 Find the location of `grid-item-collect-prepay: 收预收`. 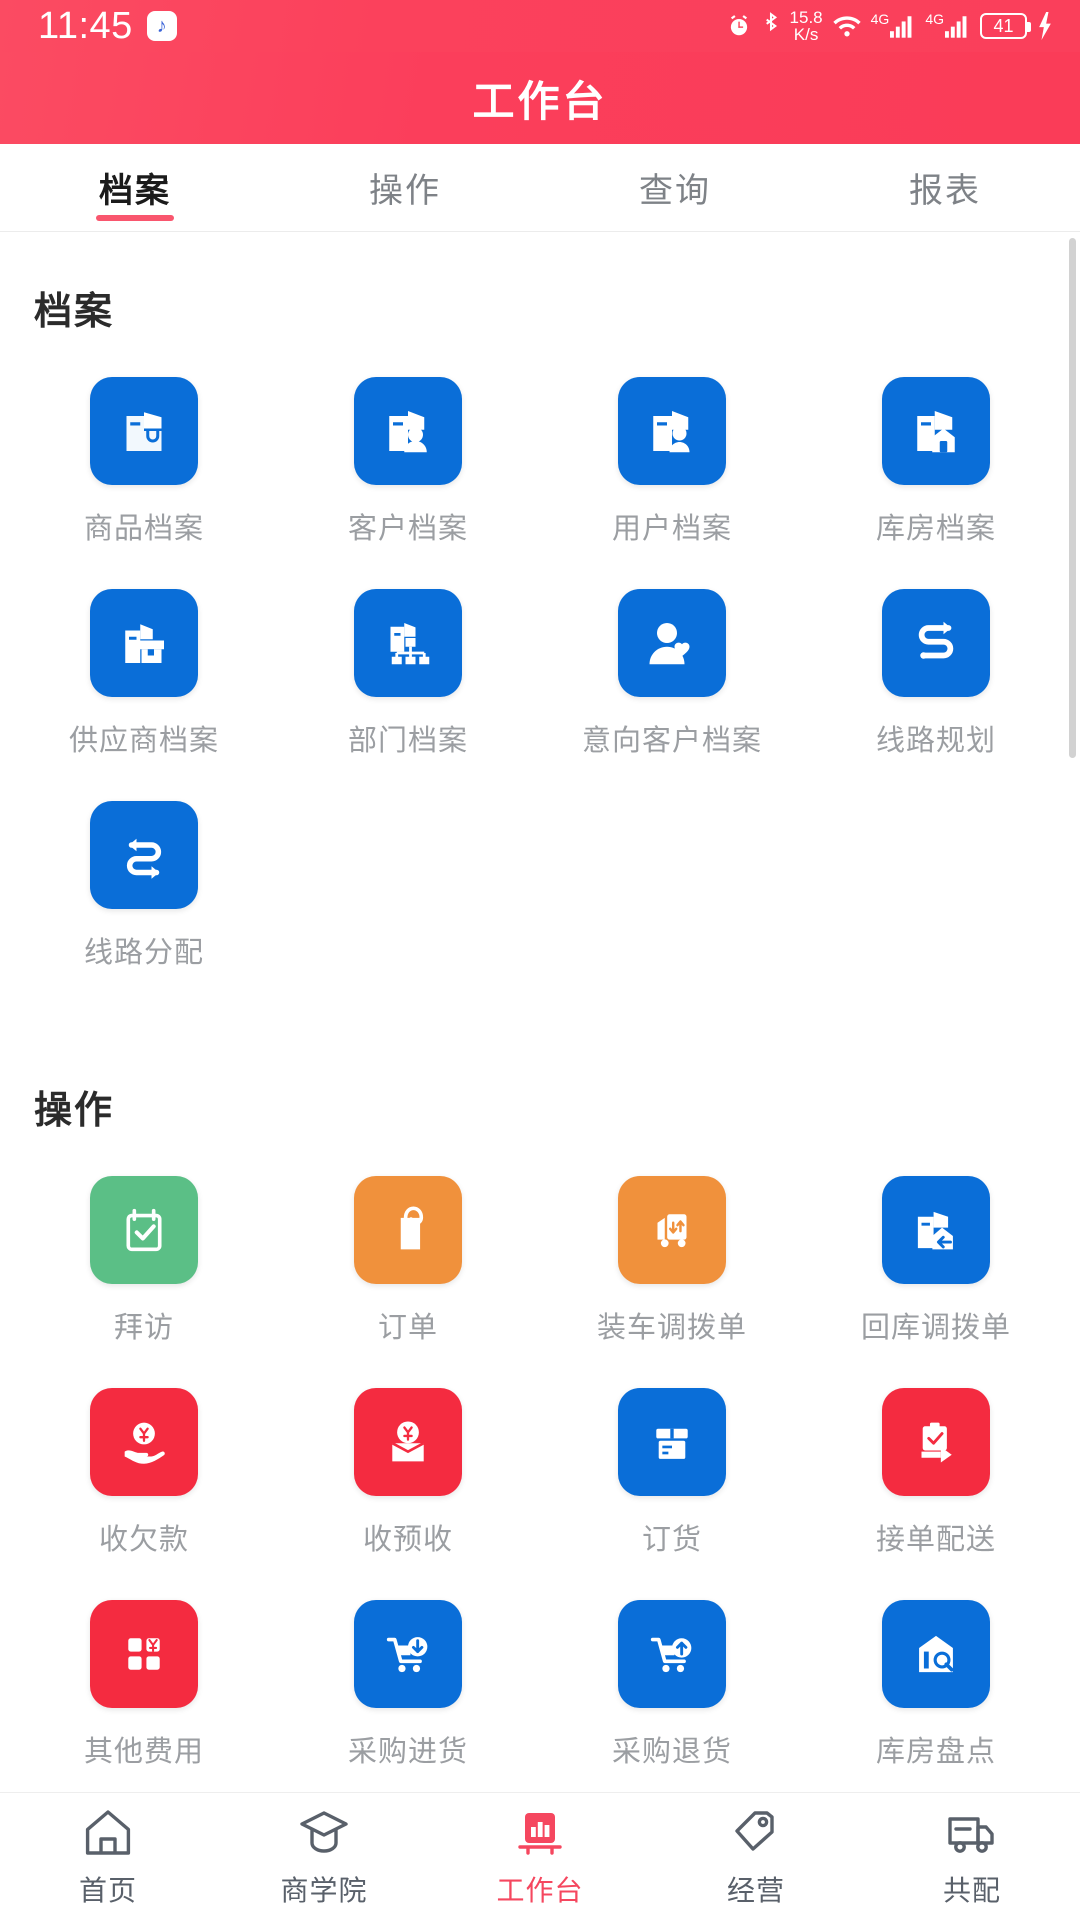

grid-item-collect-prepay: 收预收 is located at coordinates (408, 1452).